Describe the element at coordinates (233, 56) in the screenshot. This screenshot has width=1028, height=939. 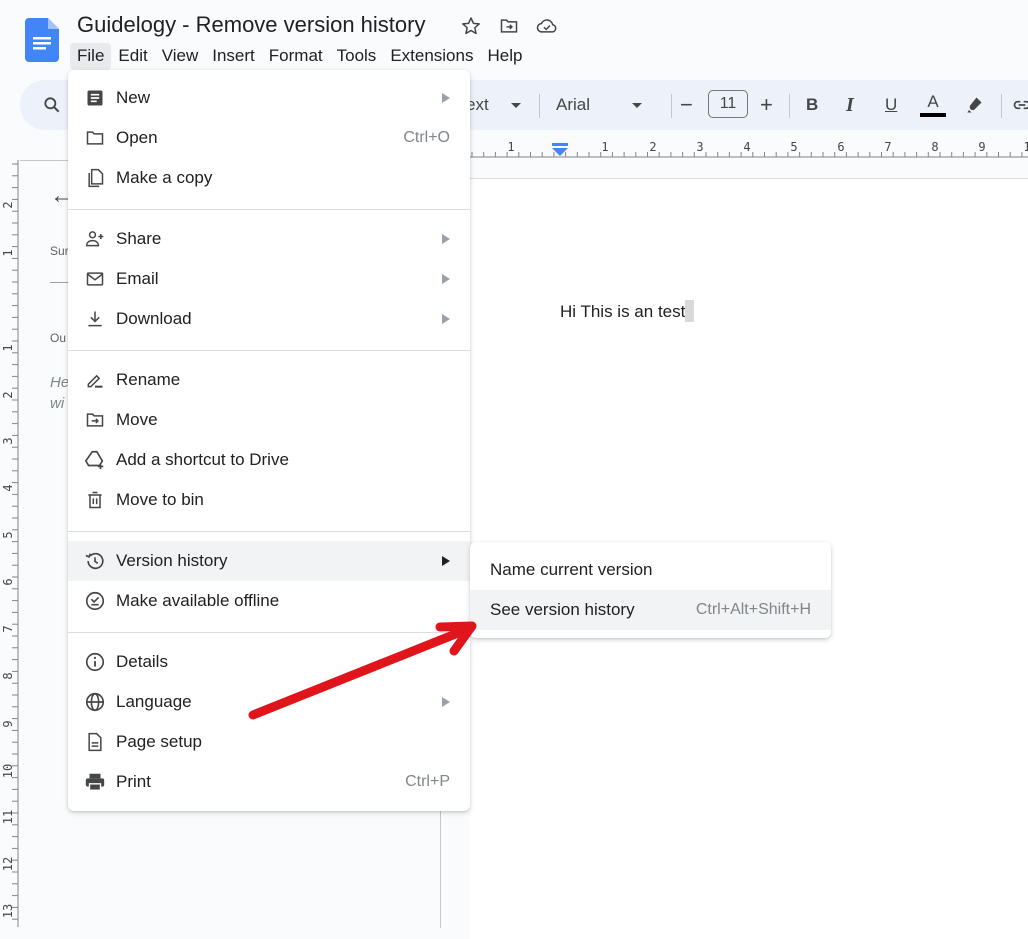
I see `menu-insert: Insert` at that location.